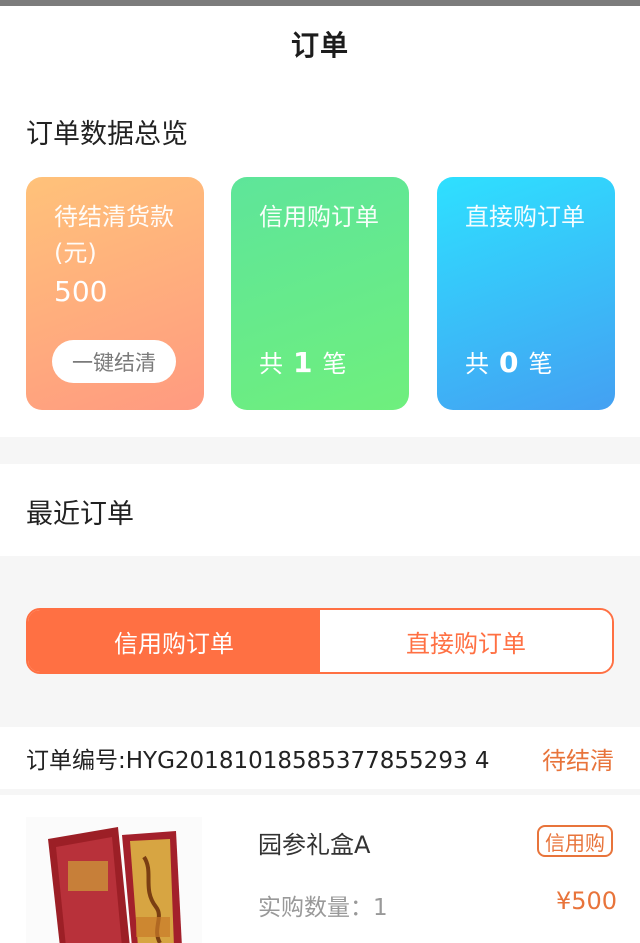 The image size is (640, 943). Describe the element at coordinates (174, 641) in the screenshot. I see `tab-credit-orders: 信用购订单` at that location.